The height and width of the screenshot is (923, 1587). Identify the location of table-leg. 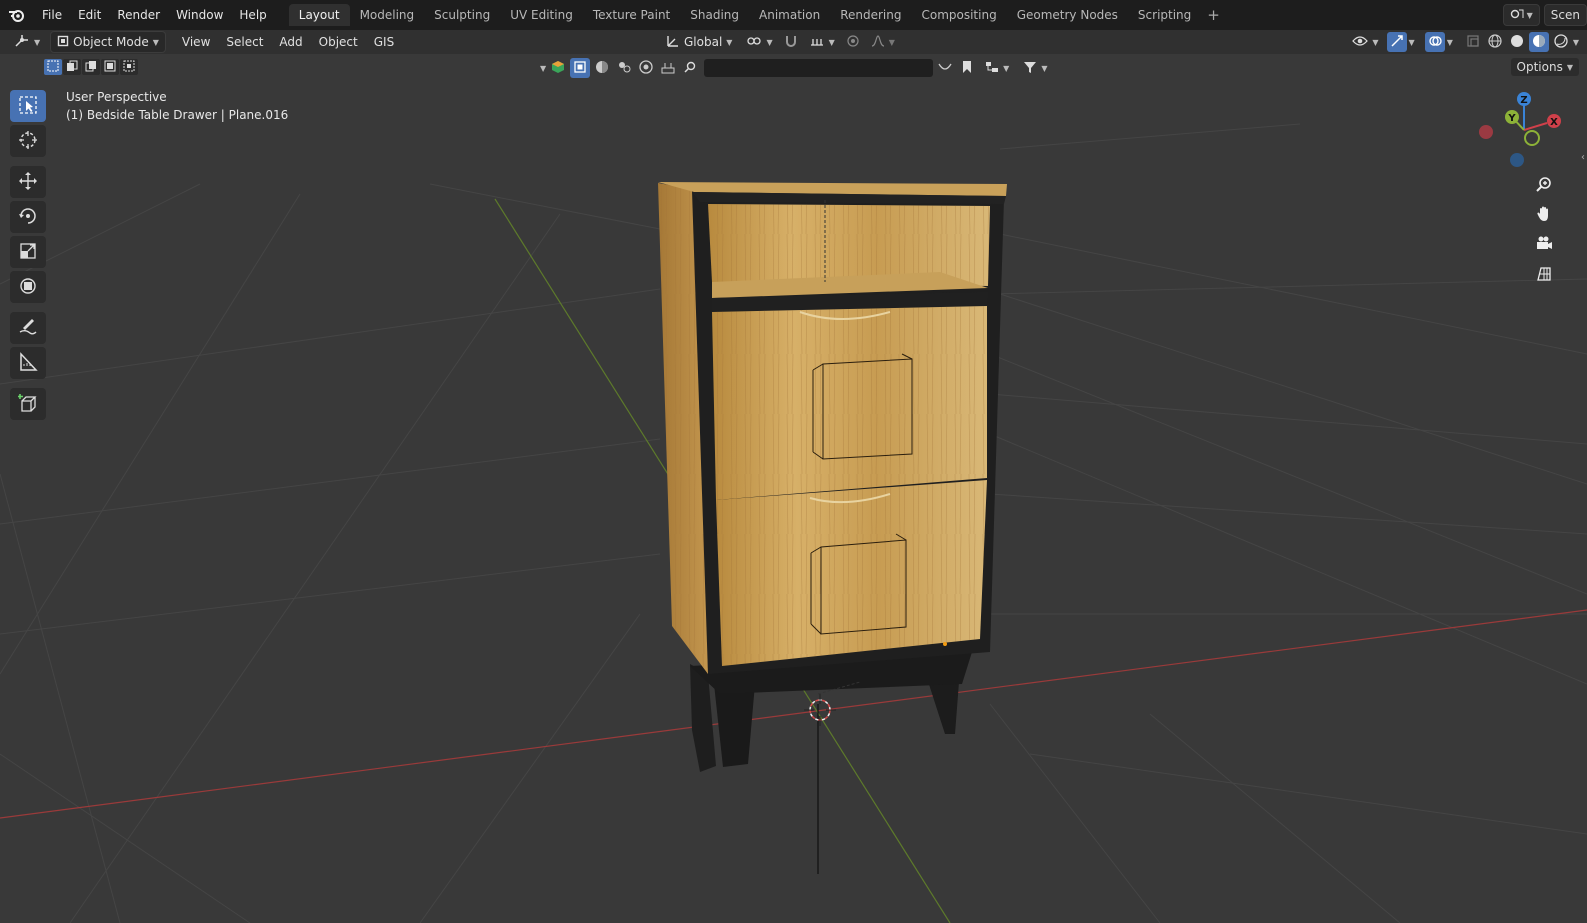
(734, 725).